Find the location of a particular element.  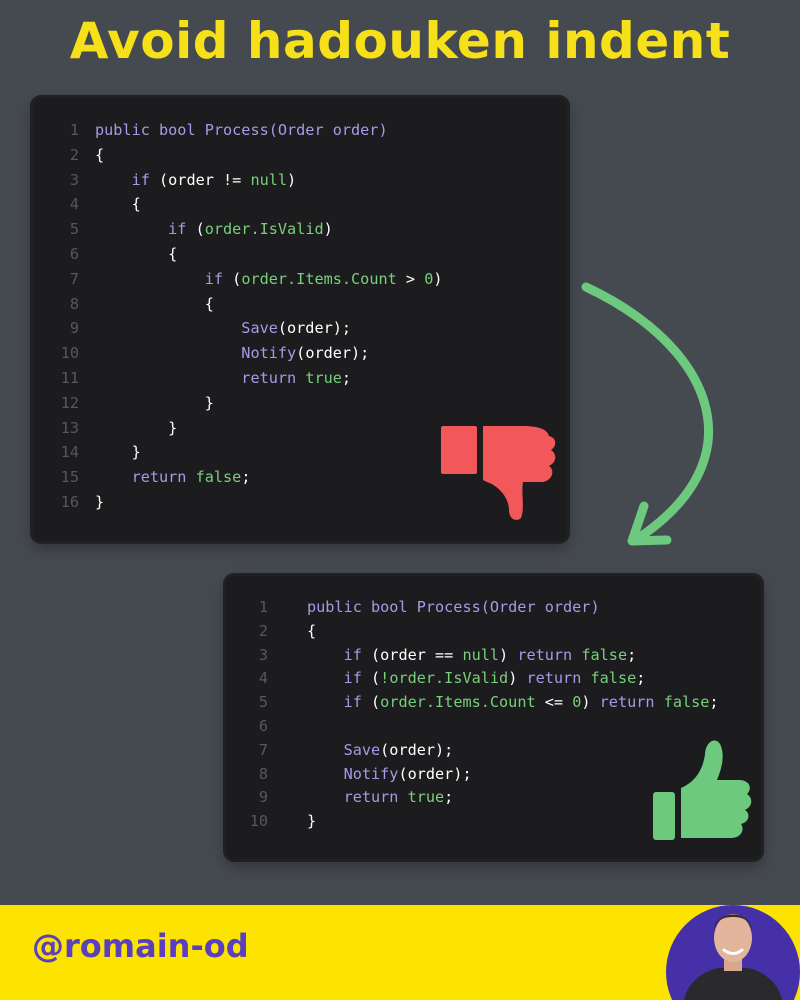

code-text: if (order.Items.Count > 0) is located at coordinates (269, 279).